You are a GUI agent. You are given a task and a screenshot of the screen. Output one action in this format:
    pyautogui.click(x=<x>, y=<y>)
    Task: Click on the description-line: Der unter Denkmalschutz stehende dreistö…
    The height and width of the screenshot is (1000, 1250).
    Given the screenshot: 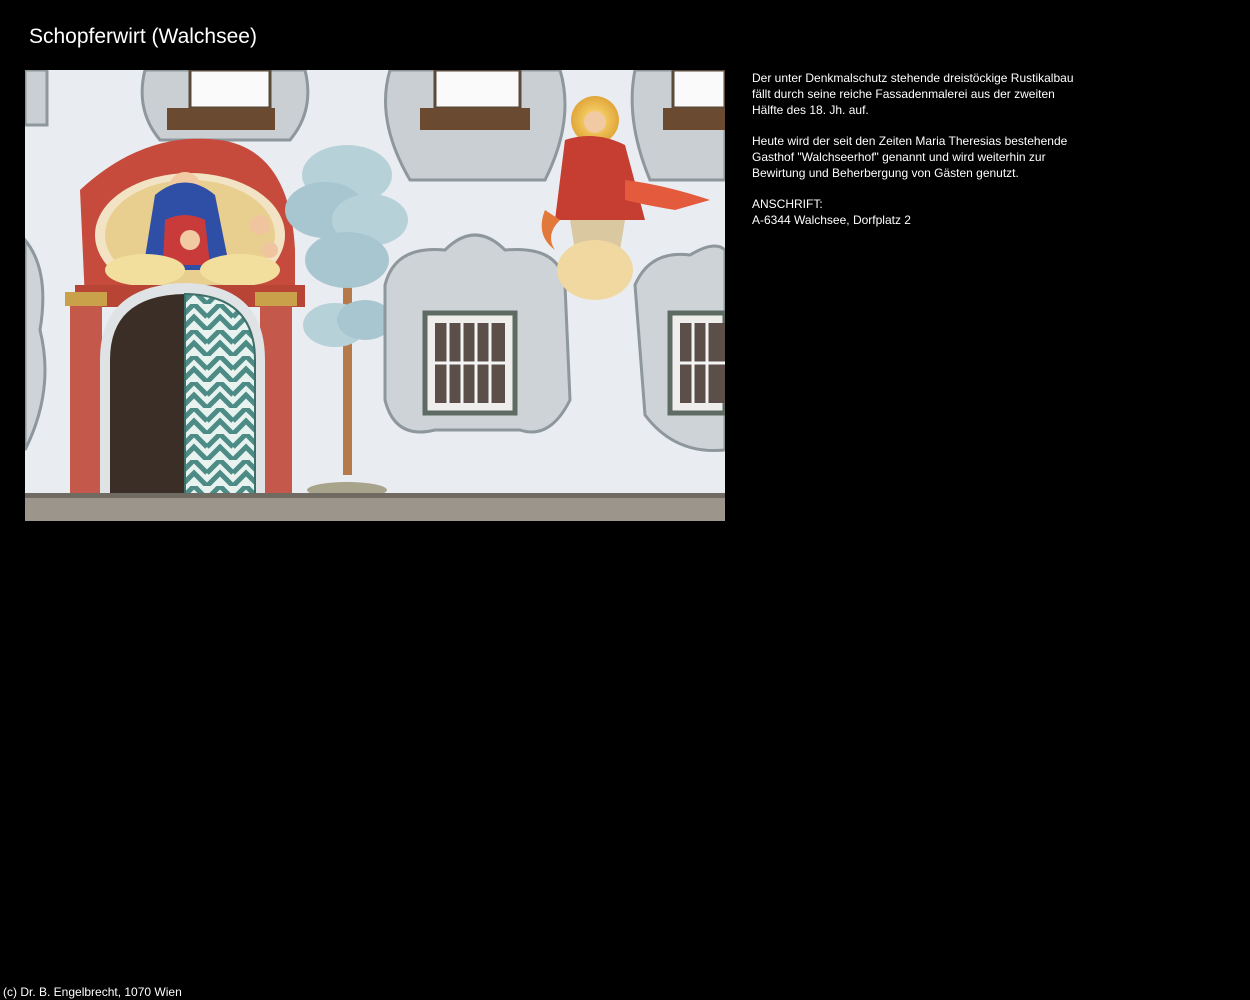 What is the action you would take?
    pyautogui.click(x=913, y=78)
    